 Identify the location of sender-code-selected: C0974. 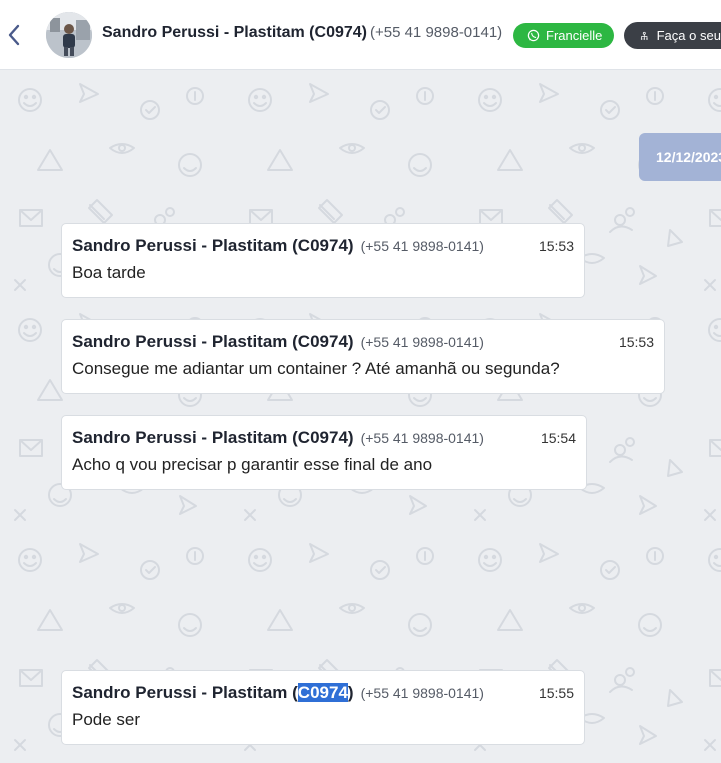
(322, 692).